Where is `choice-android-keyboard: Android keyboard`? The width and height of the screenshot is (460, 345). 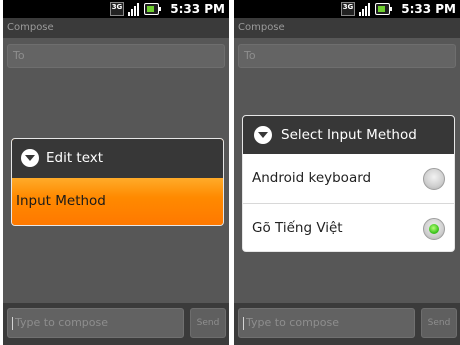 choice-android-keyboard: Android keyboard is located at coordinates (348, 178).